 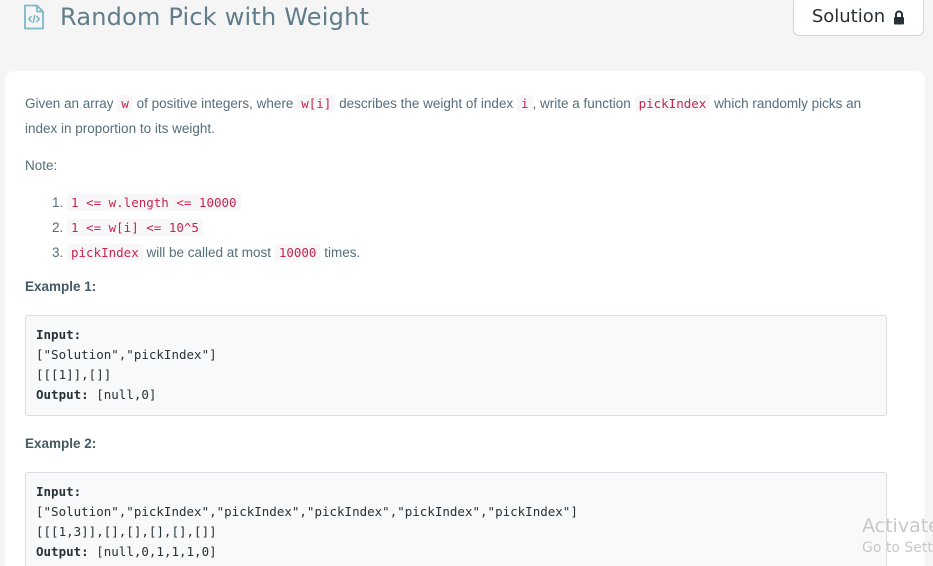 I want to click on constraint-item: 1 <= w.length <= 10000, so click(x=477, y=202).